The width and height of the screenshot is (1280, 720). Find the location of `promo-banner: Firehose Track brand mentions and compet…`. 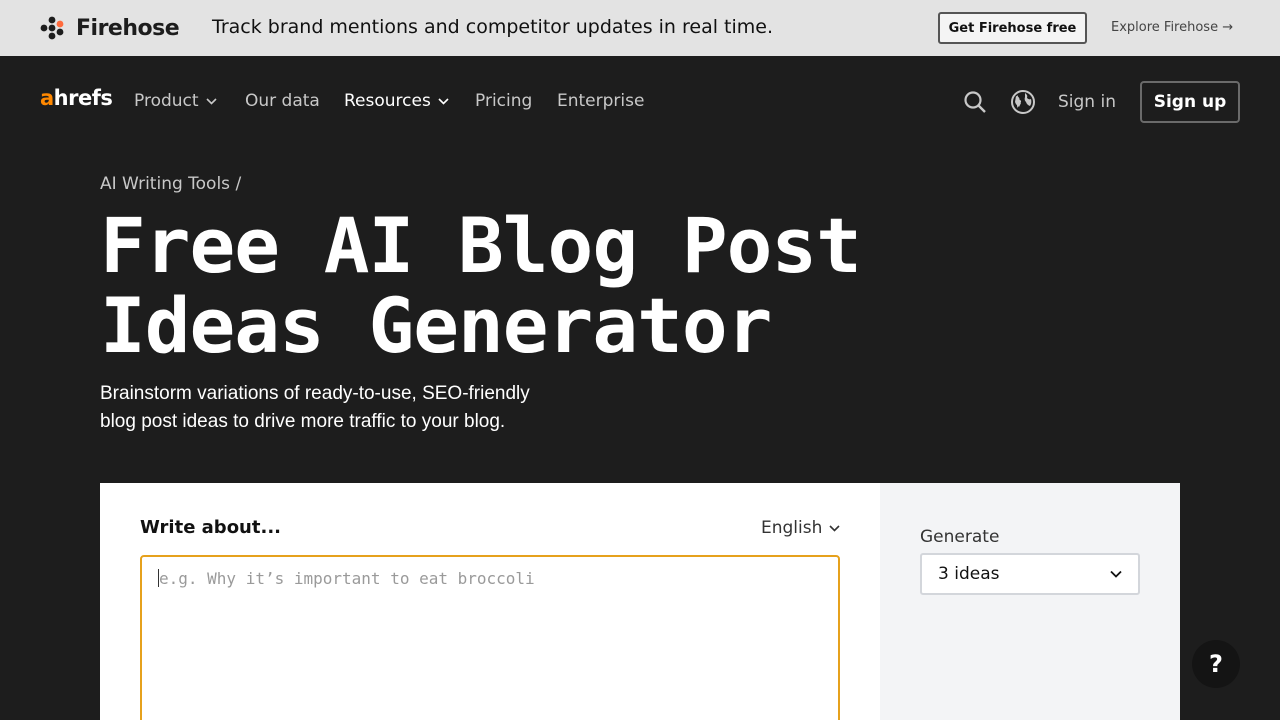

promo-banner: Firehose Track brand mentions and compet… is located at coordinates (640, 28).